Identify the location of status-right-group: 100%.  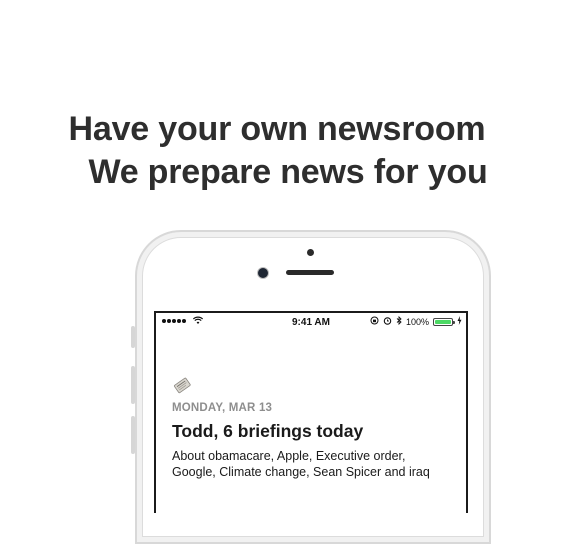
(416, 321).